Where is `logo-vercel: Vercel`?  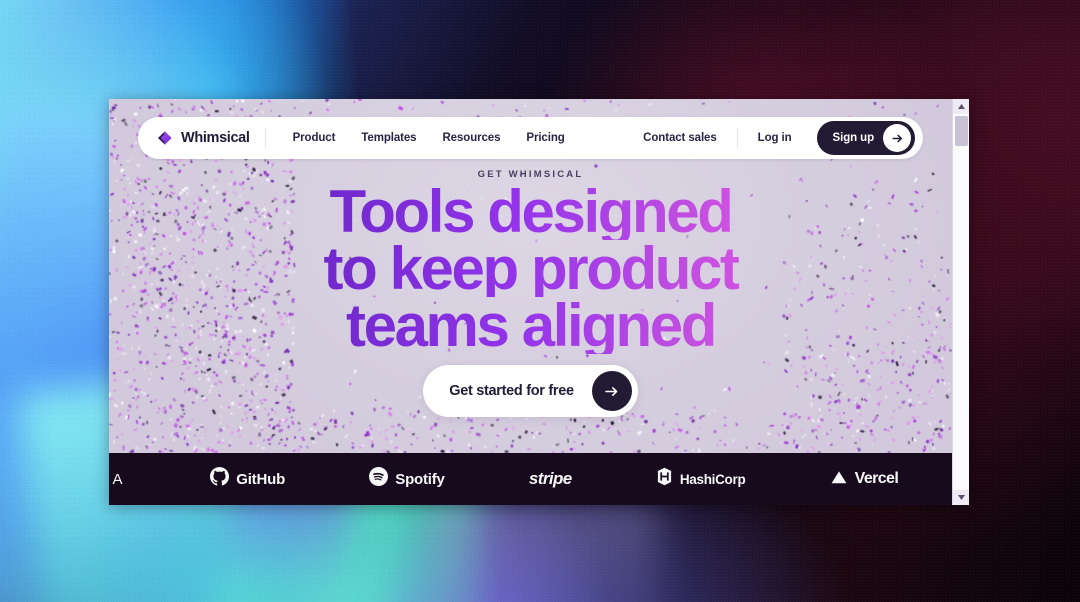
logo-vercel: Vercel is located at coordinates (864, 479).